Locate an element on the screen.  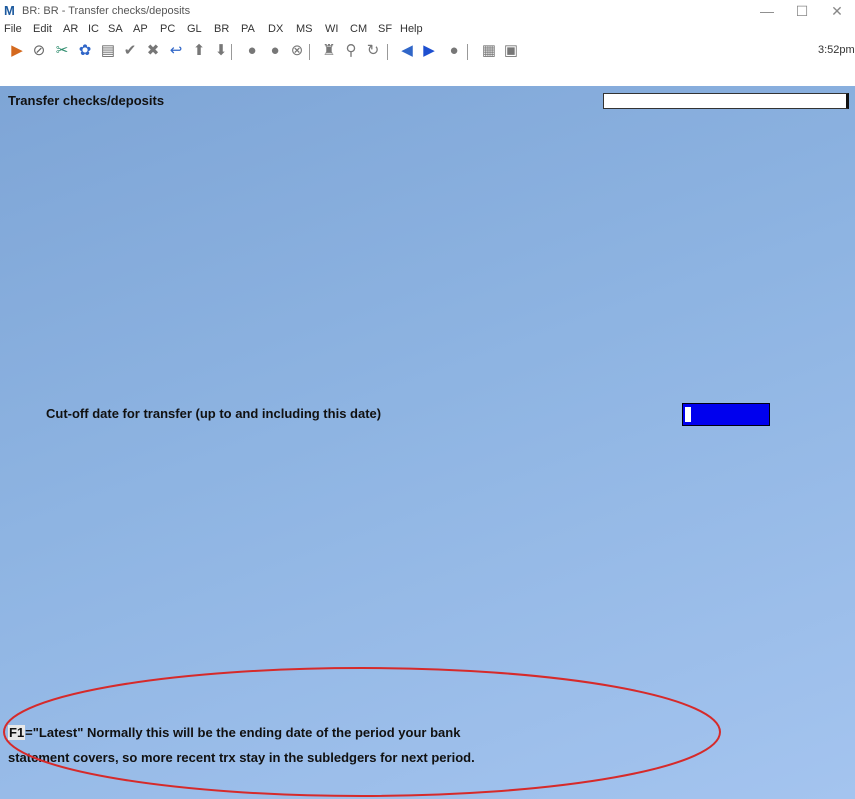
up-arrow-icon: ⬆ is located at coordinates (199, 51).